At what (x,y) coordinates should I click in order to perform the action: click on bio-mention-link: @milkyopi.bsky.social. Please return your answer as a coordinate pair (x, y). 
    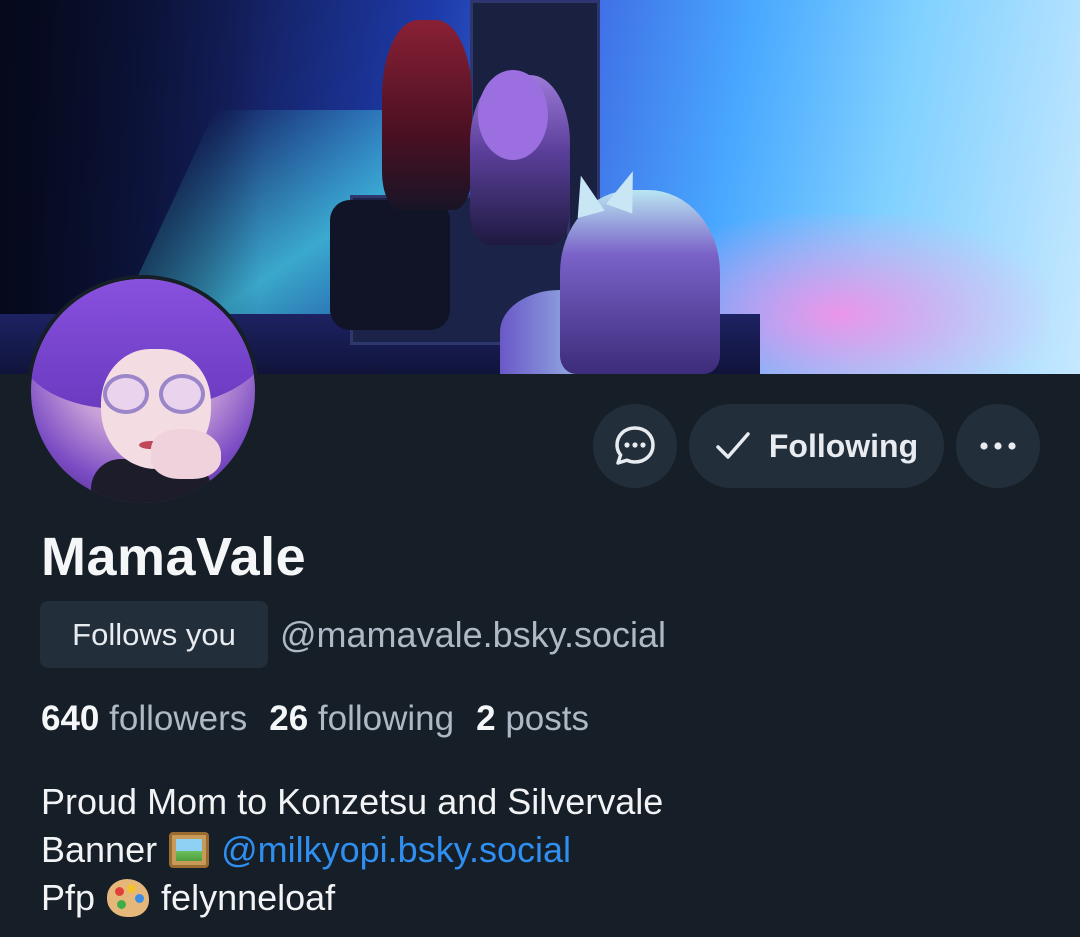
    Looking at the image, I should click on (396, 850).